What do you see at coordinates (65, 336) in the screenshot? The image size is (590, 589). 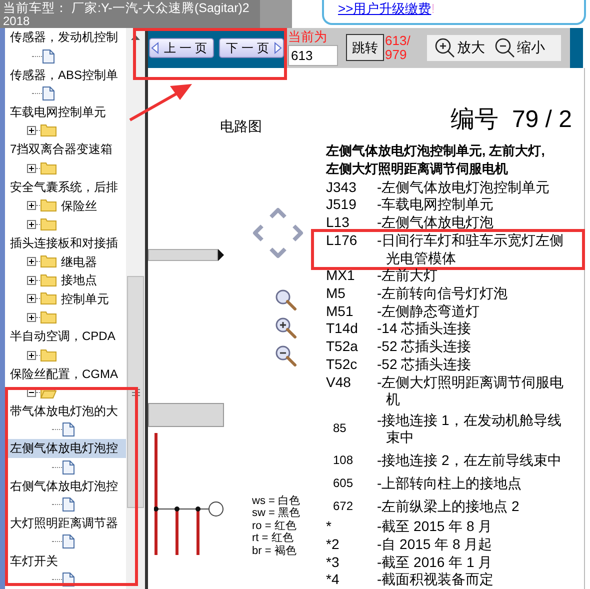 I see `tree-item: 半自动空调，CPDA` at bounding box center [65, 336].